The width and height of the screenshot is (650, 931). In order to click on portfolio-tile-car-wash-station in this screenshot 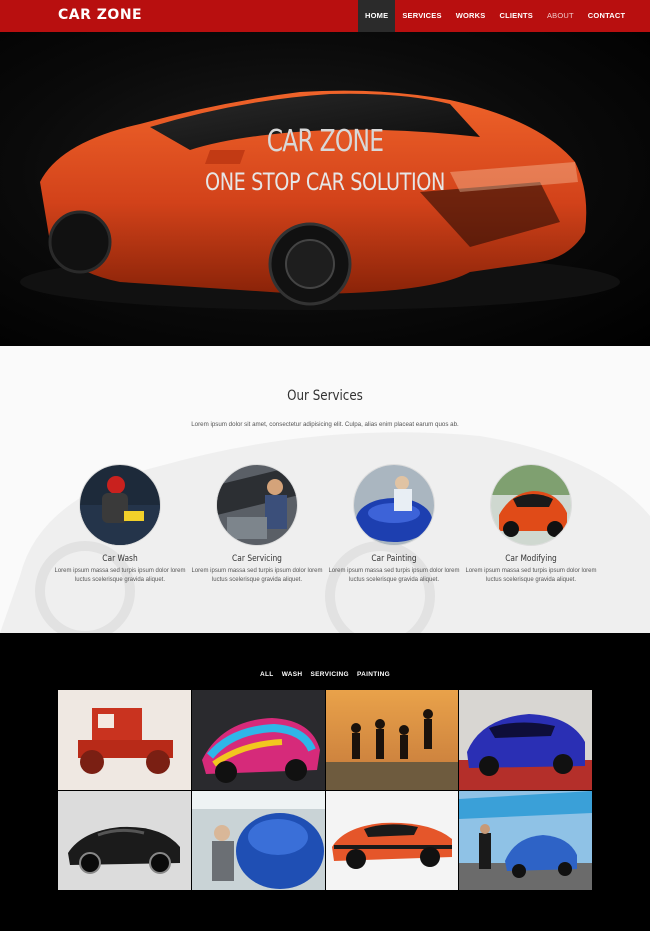, I will do `click(525, 840)`.